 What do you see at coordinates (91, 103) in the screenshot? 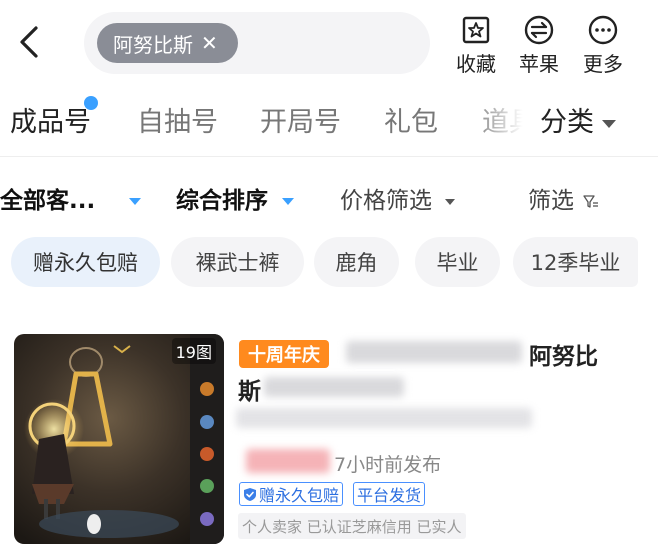
I see `notification-dot` at bounding box center [91, 103].